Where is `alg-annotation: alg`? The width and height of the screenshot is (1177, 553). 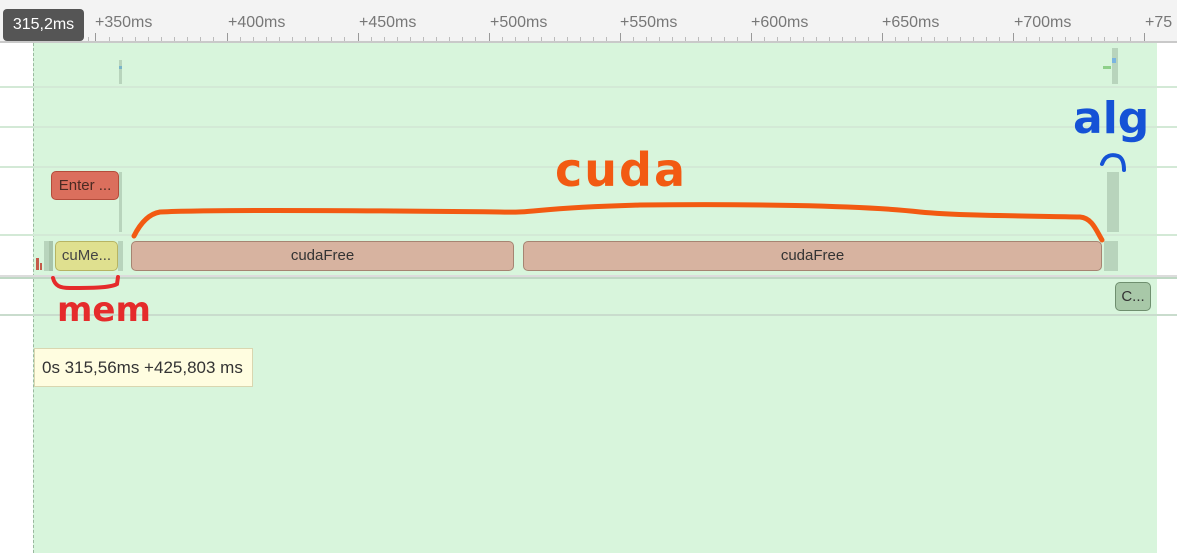
alg-annotation: alg is located at coordinates (1111, 118).